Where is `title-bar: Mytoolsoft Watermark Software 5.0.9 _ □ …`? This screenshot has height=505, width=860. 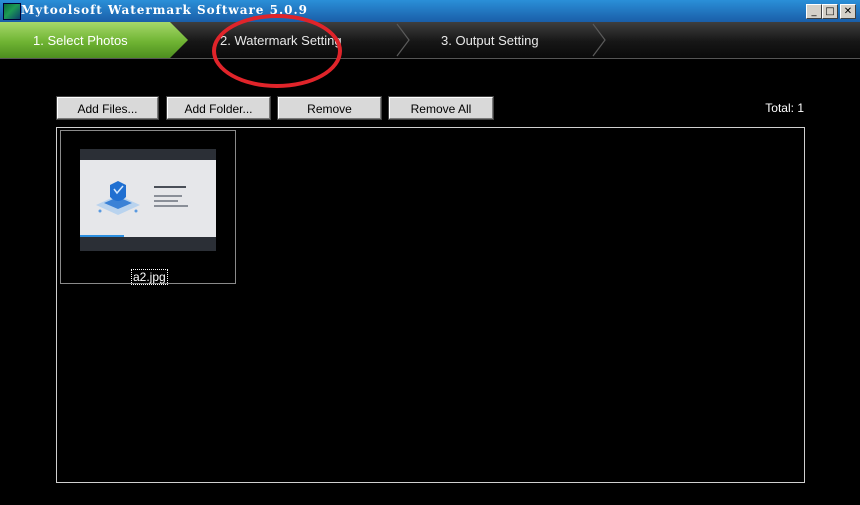 title-bar: Mytoolsoft Watermark Software 5.0.9 _ □ … is located at coordinates (430, 11).